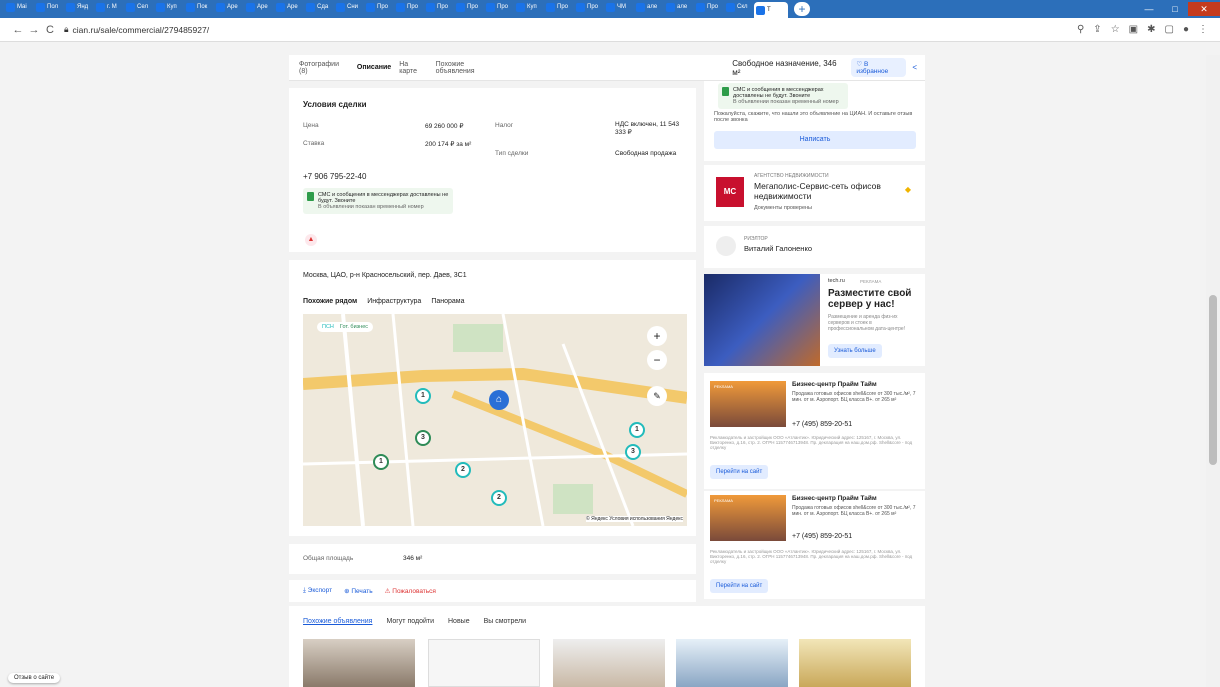  I want to click on zoom-out-button: −, so click(657, 360).